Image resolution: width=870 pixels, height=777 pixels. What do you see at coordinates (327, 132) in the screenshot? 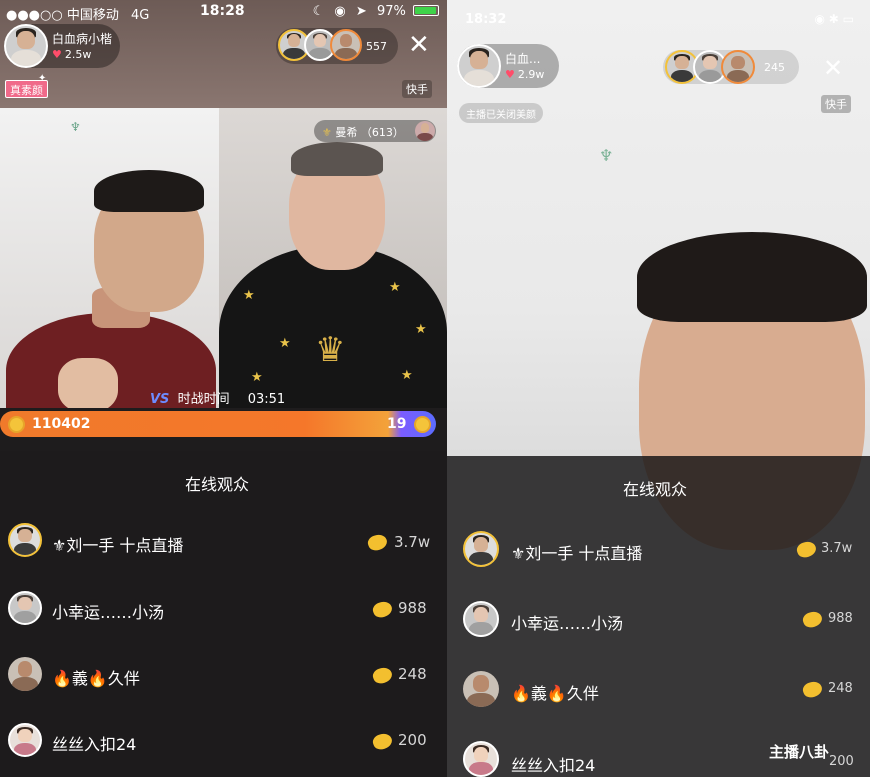
I see `fleur-icon: ⚜` at bounding box center [327, 132].